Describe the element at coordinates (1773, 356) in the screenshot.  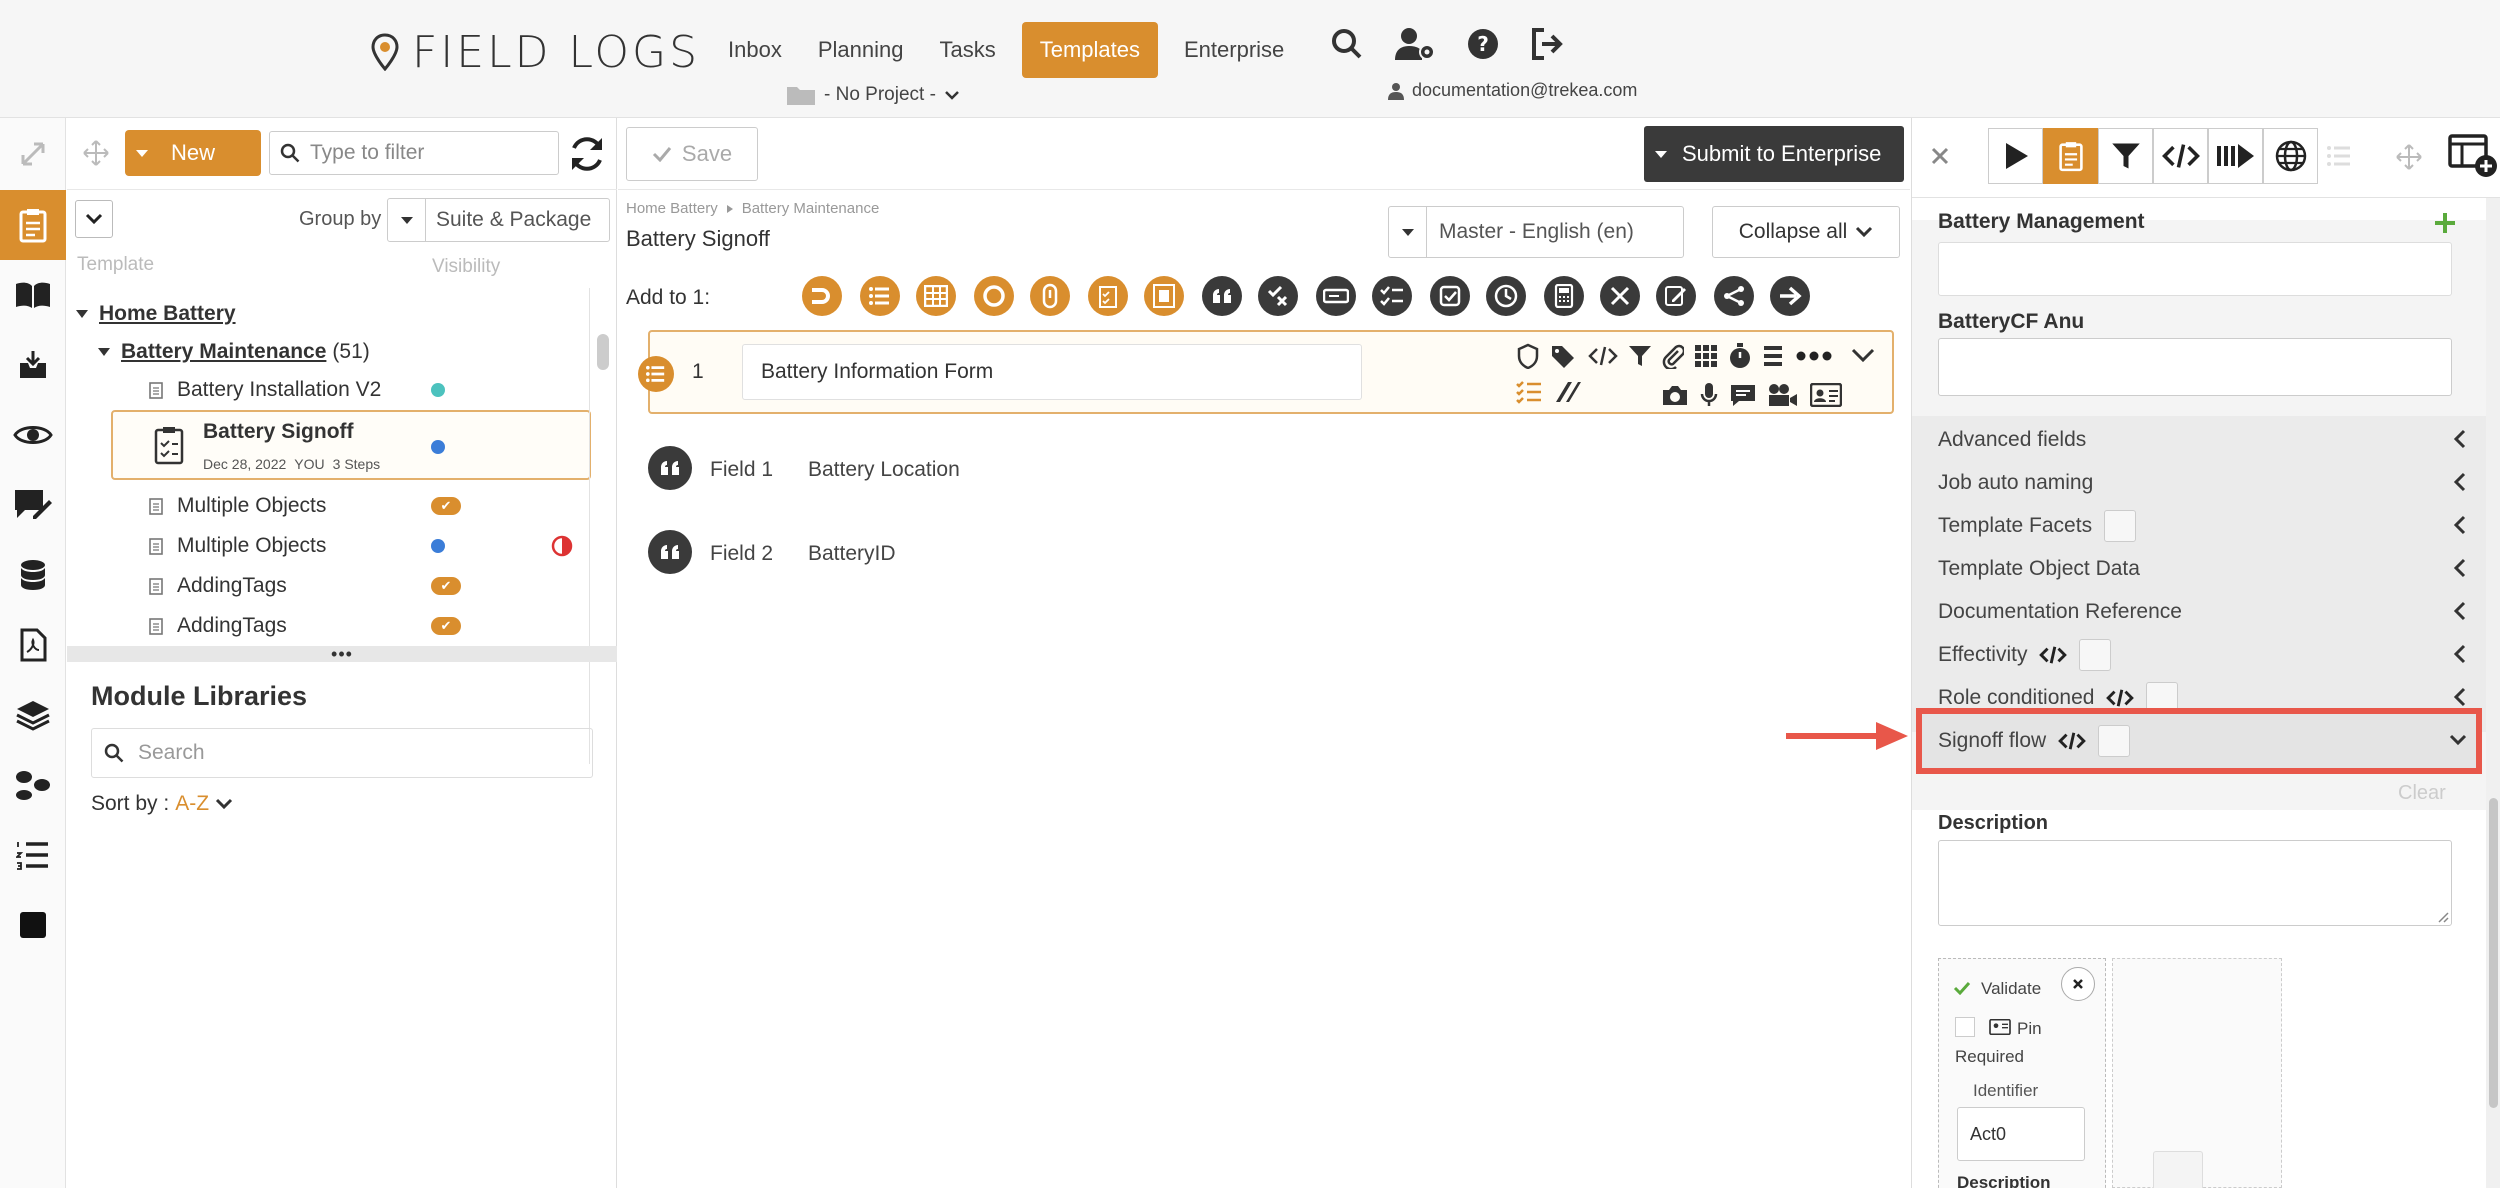
I see `db-list-icon` at that location.